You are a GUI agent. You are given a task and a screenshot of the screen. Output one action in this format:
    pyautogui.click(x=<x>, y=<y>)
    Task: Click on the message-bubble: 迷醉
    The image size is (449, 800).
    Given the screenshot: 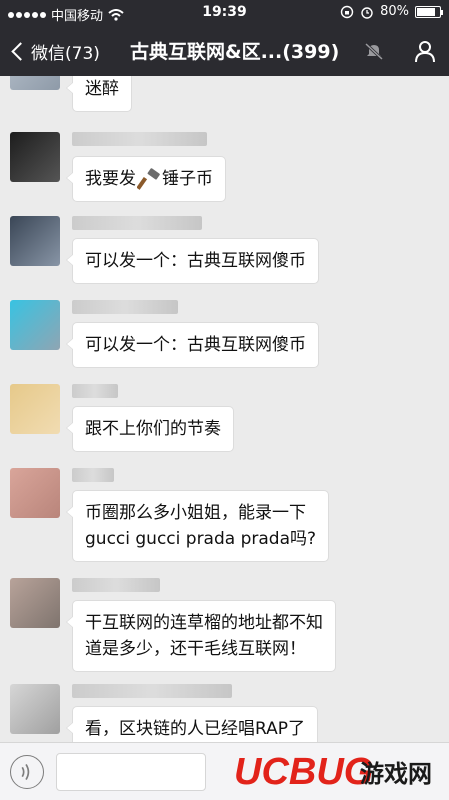 What is the action you would take?
    pyautogui.click(x=99, y=94)
    